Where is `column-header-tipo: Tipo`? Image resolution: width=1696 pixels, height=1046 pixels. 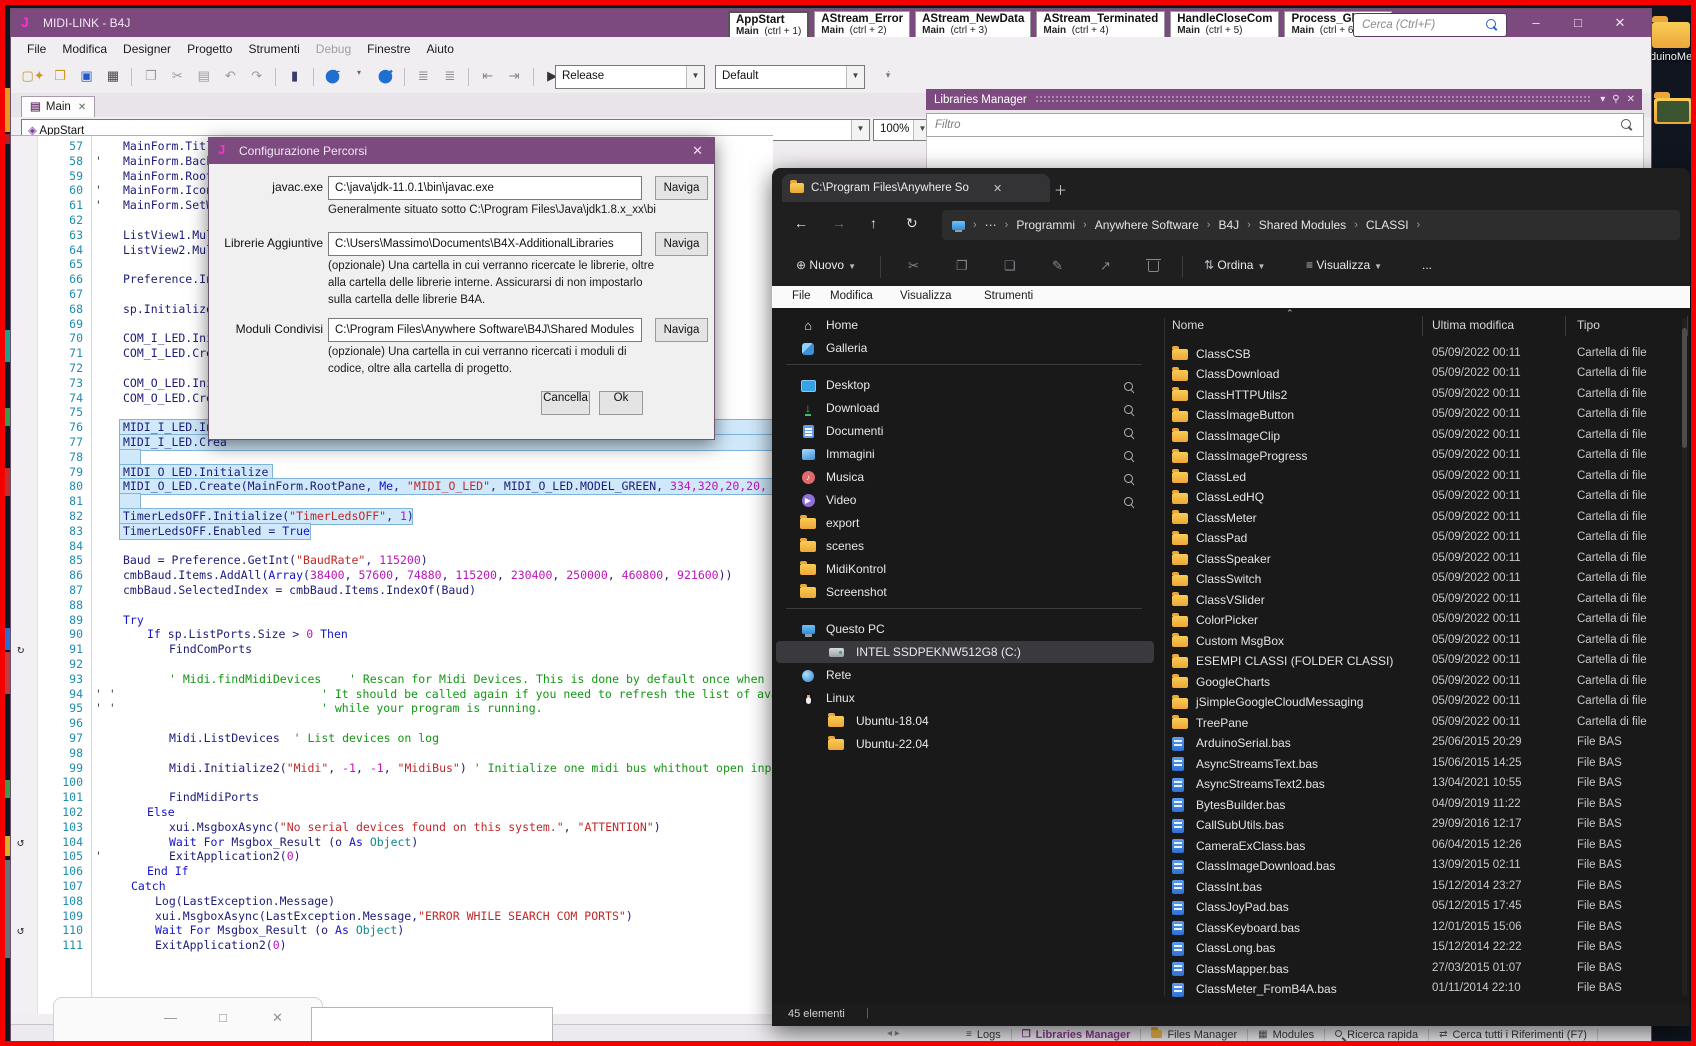
column-header-tipo: Tipo is located at coordinates (1588, 325).